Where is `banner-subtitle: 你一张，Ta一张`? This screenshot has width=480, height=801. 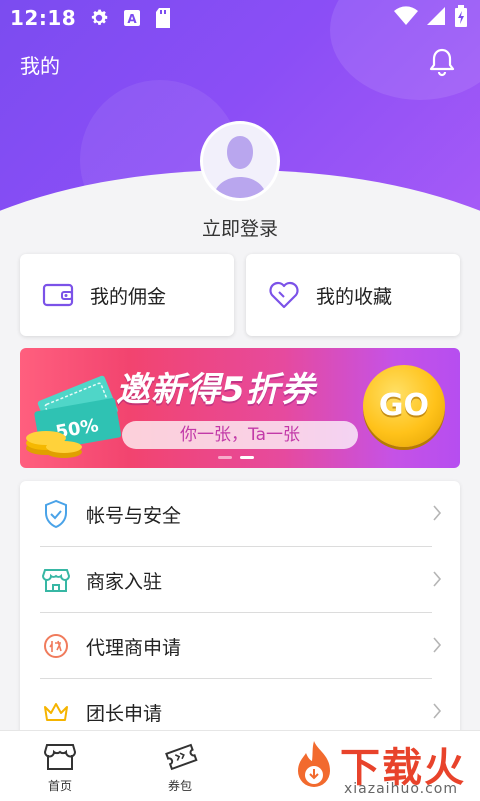
banner-subtitle: 你一张，Ta一张 is located at coordinates (240, 435).